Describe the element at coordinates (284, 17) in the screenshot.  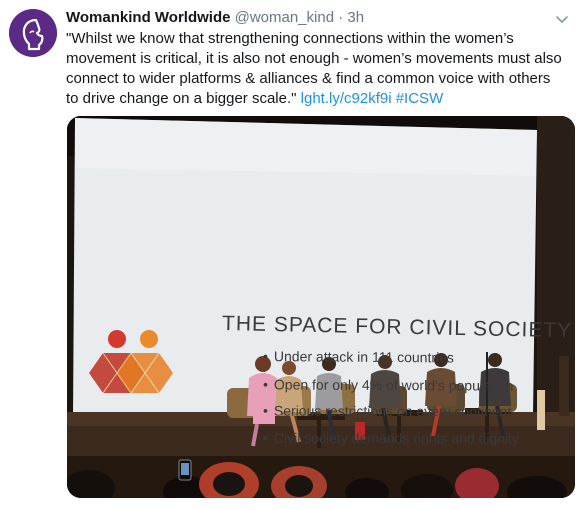
I see `author-handle: @woman_kind` at that location.